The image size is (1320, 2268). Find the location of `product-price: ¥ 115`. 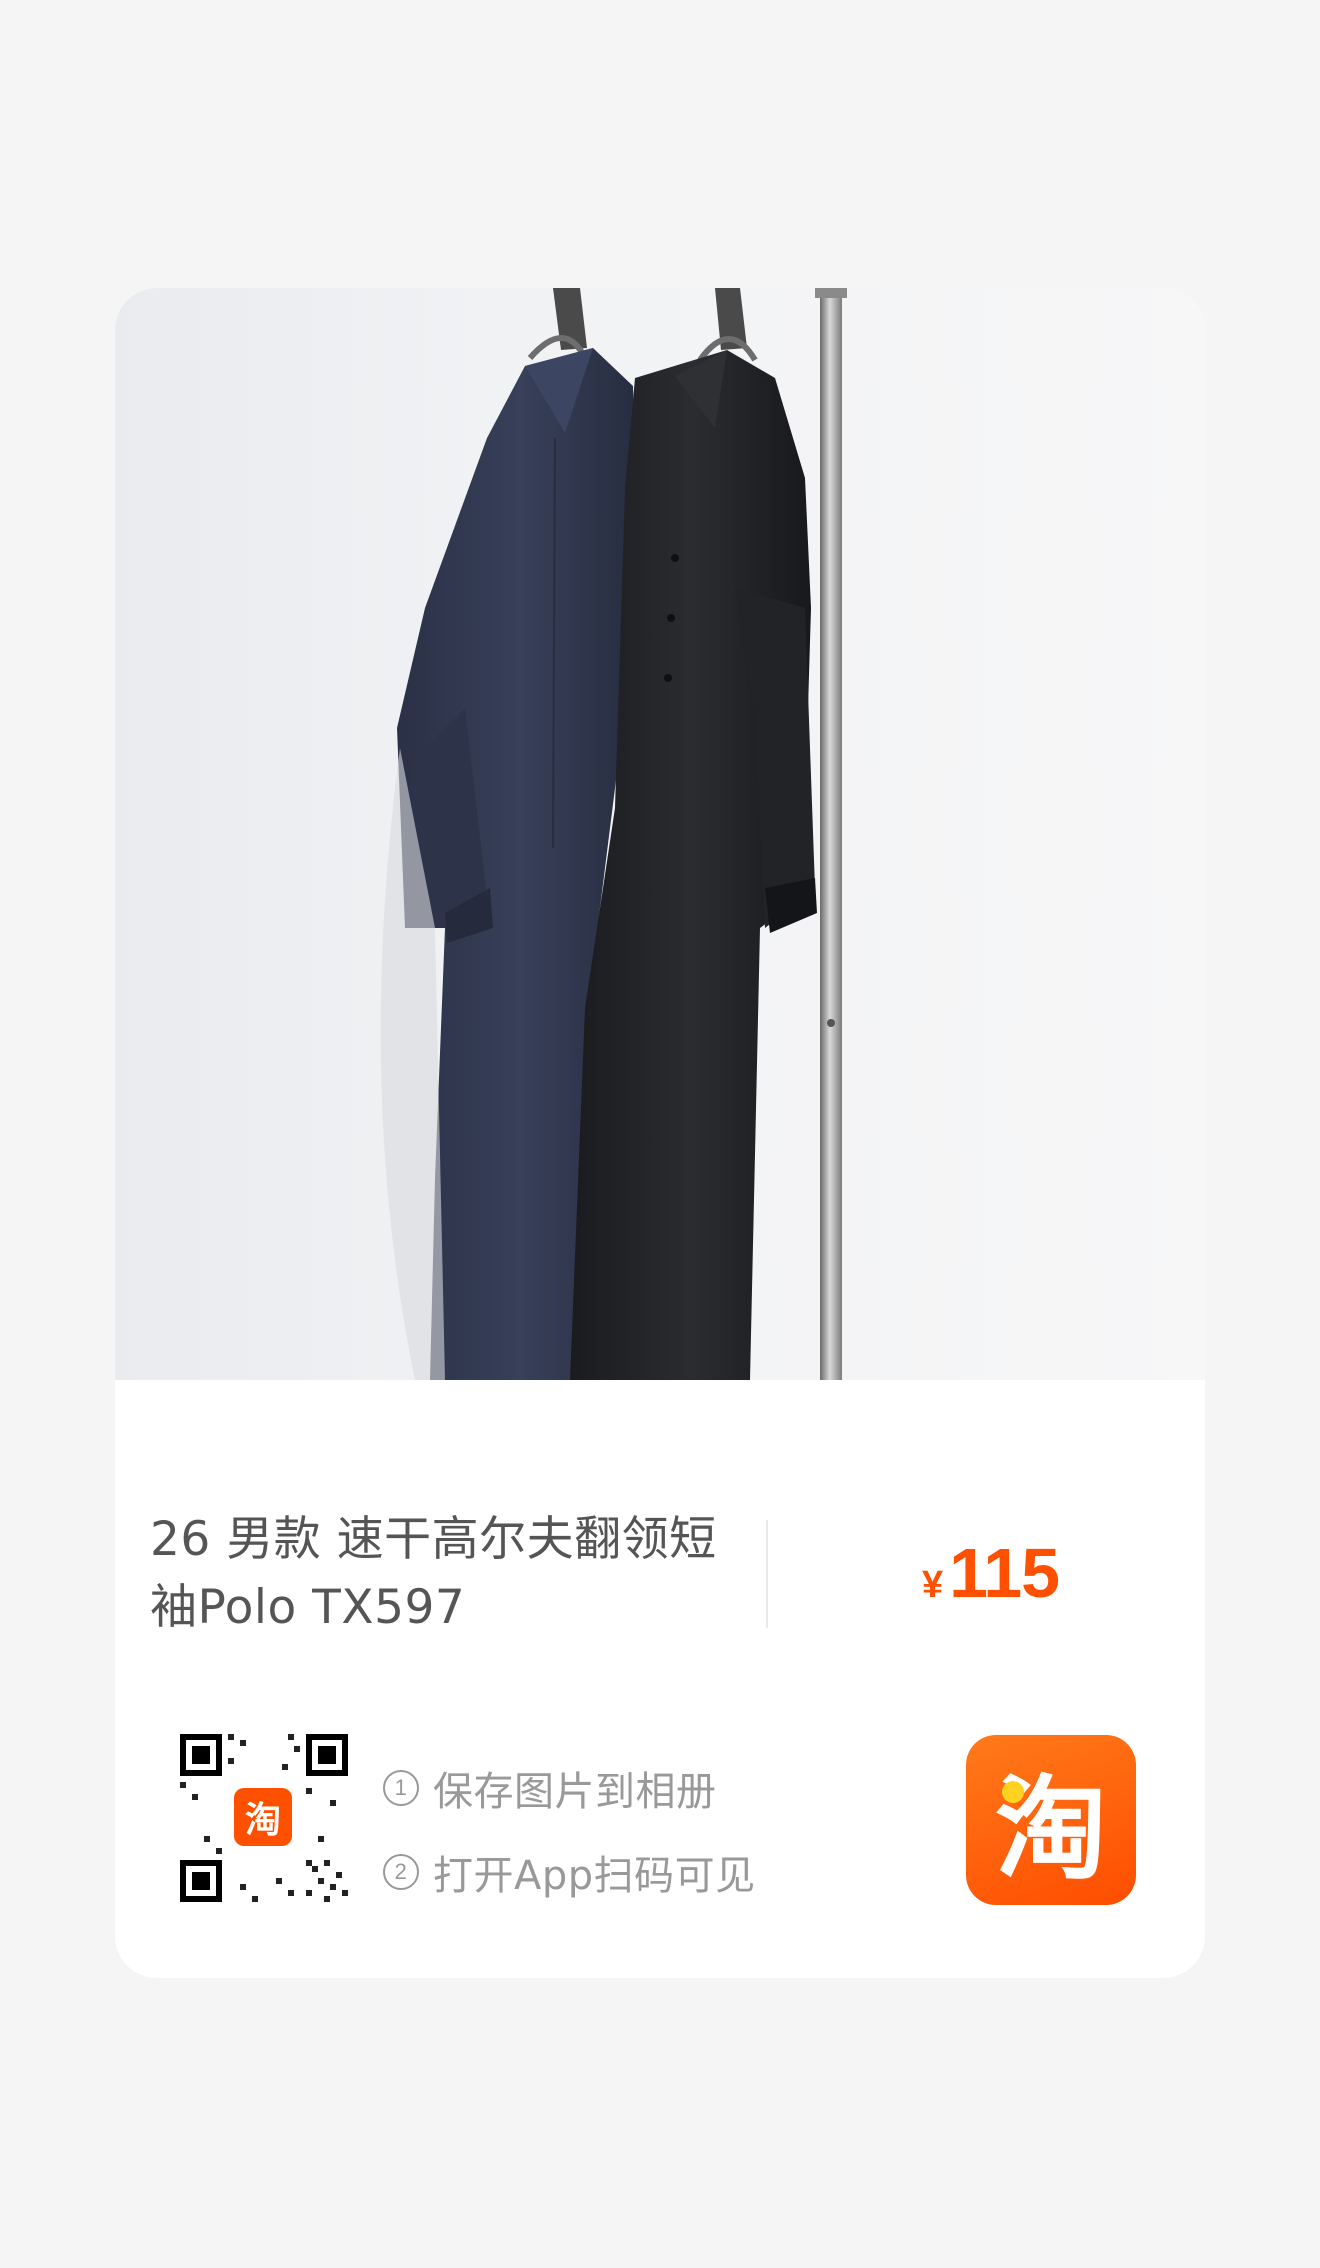

product-price: ¥ 115 is located at coordinates (991, 1573).